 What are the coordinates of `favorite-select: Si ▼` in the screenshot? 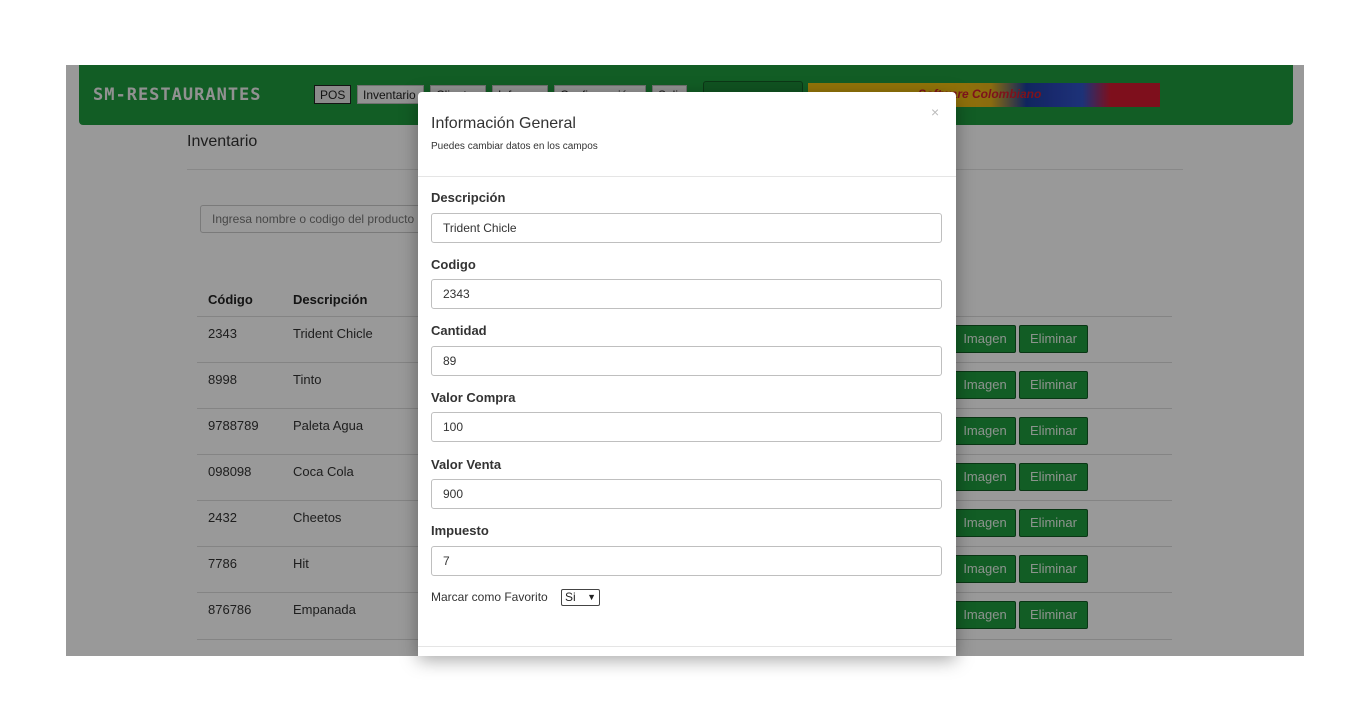 It's located at (580, 597).